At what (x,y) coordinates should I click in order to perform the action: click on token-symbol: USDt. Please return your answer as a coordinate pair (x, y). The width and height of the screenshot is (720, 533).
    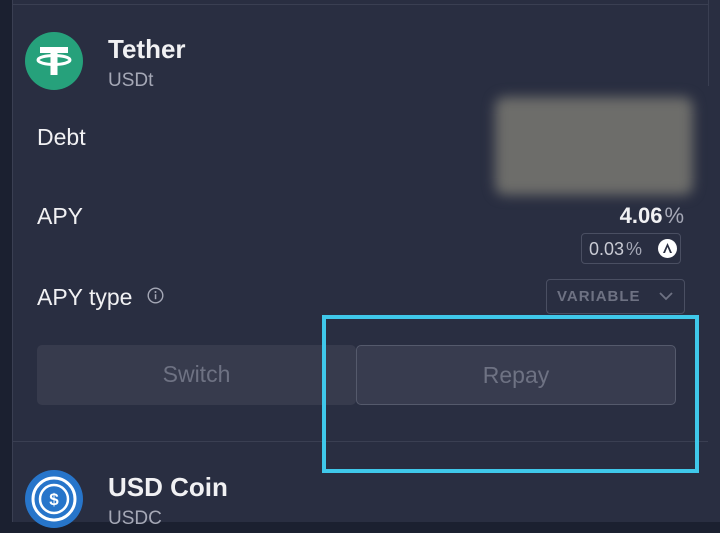
    Looking at the image, I should click on (131, 80).